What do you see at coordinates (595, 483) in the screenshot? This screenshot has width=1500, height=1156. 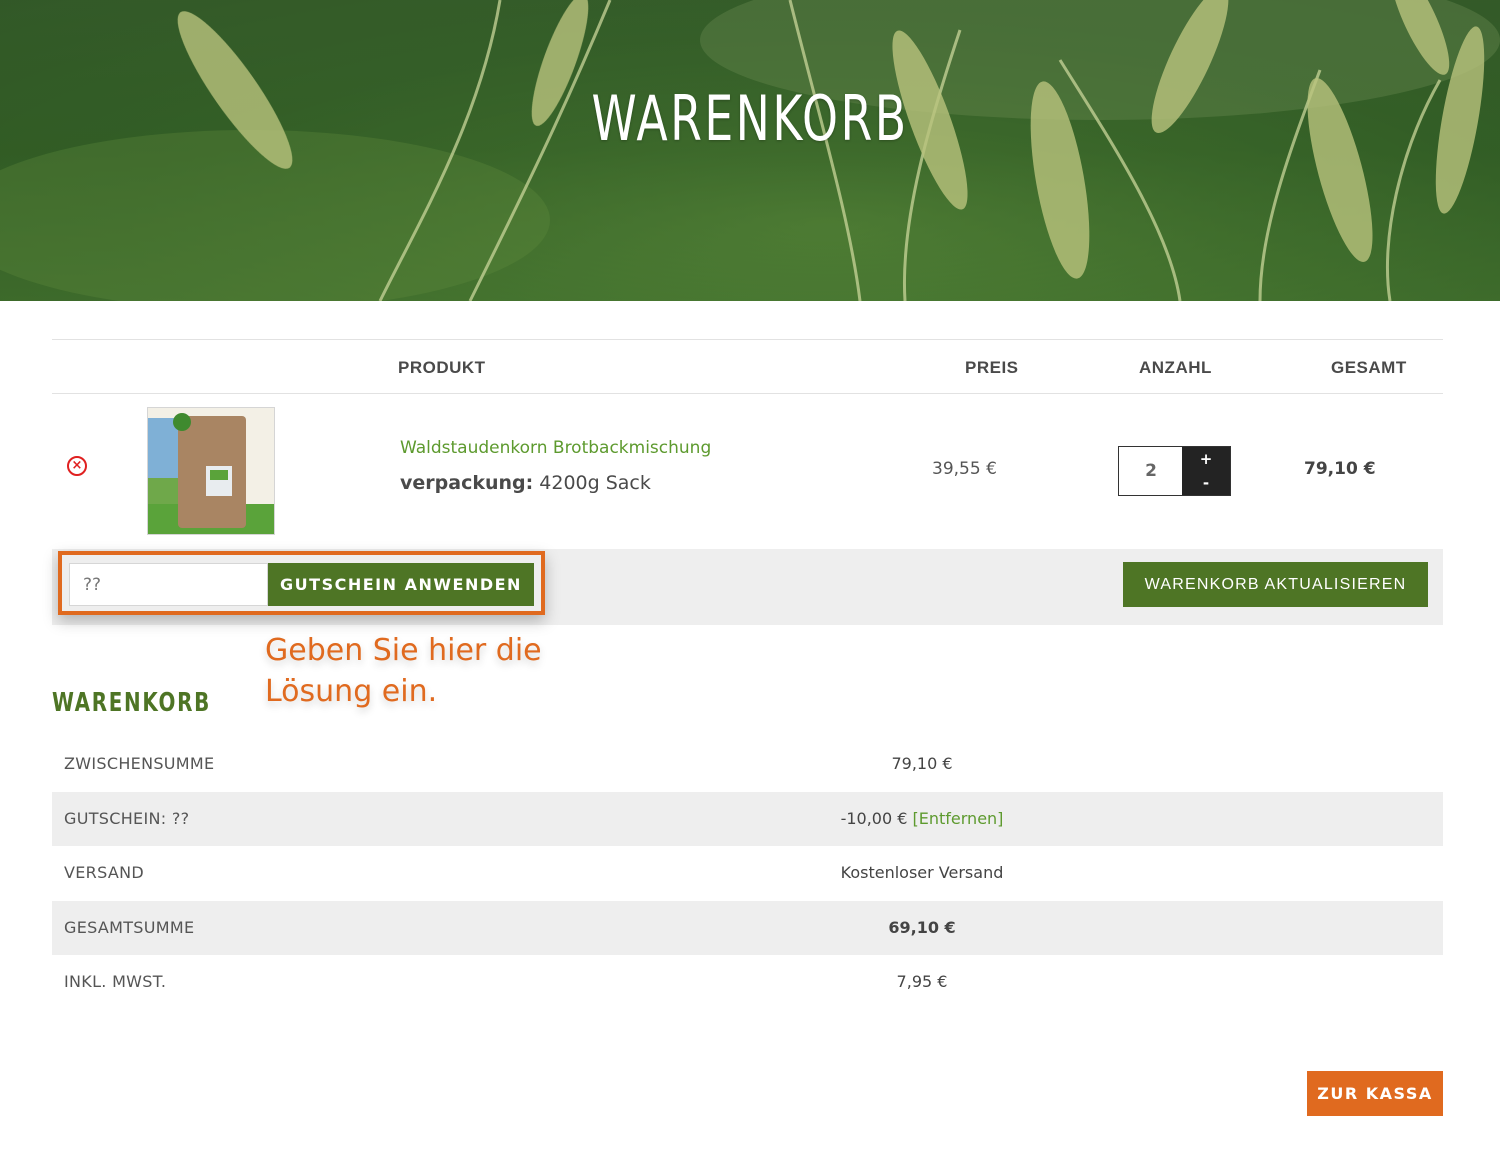 I see `variation-value: 4200g Sack` at bounding box center [595, 483].